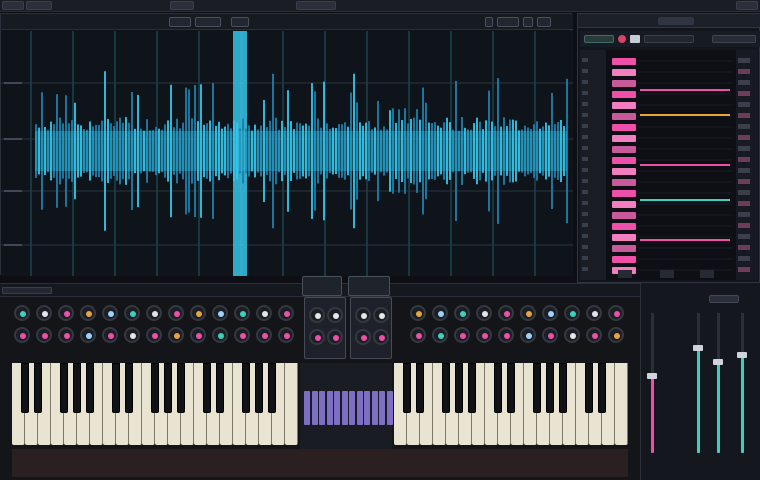  Describe the element at coordinates (734, 39) in the screenshot. I see `settings-icon` at that location.